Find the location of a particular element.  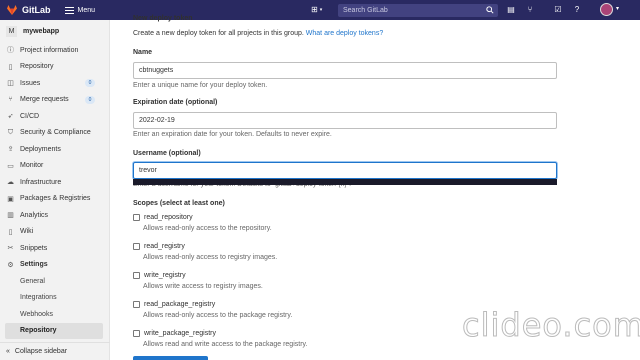

sidebar-item-project-information: ⓘ Project information is located at coordinates (54, 50).